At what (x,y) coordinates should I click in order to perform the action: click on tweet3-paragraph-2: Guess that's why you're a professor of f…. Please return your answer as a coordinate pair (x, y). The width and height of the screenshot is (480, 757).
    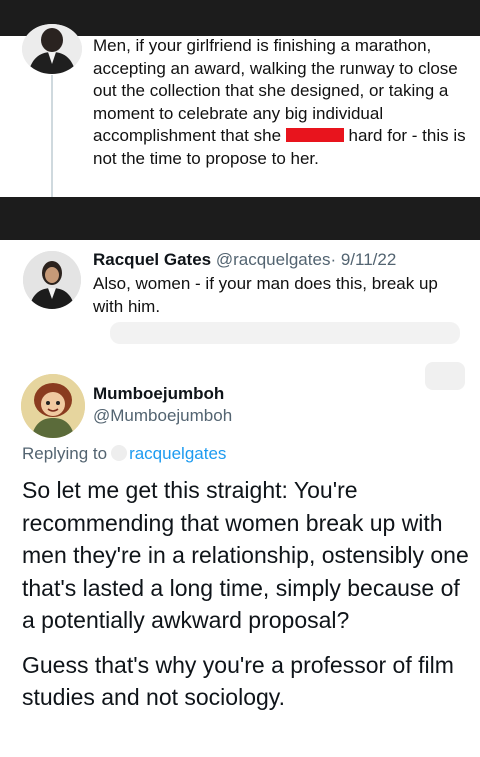
    Looking at the image, I should click on (238, 681).